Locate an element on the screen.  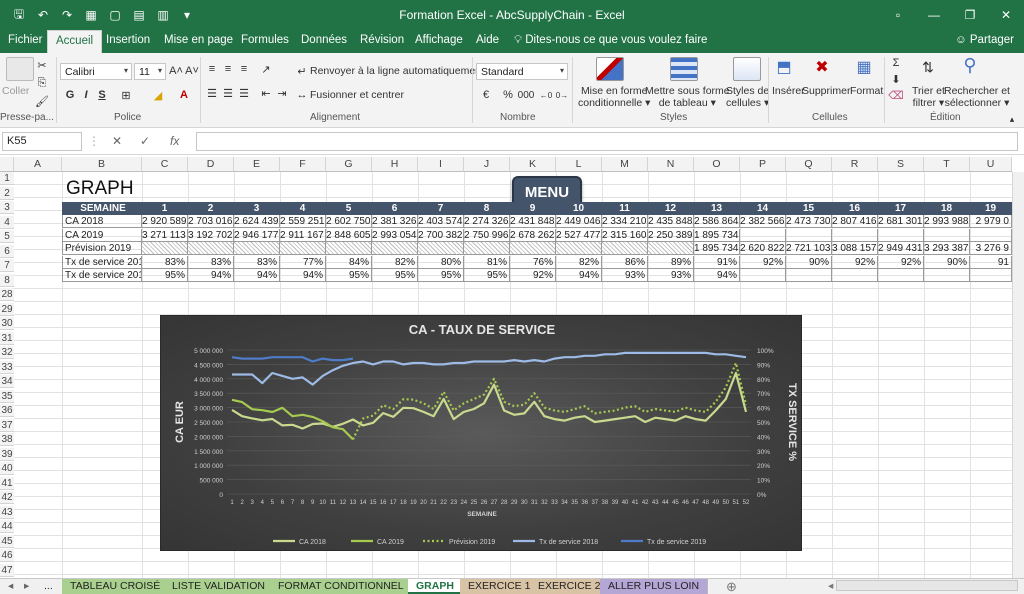
column-header: K is located at coordinates (533, 164).